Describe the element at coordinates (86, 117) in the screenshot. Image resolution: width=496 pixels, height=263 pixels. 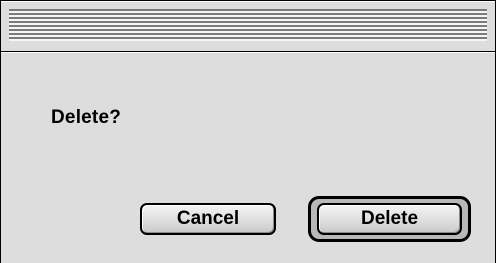
I see `dialog-message: Delete?` at that location.